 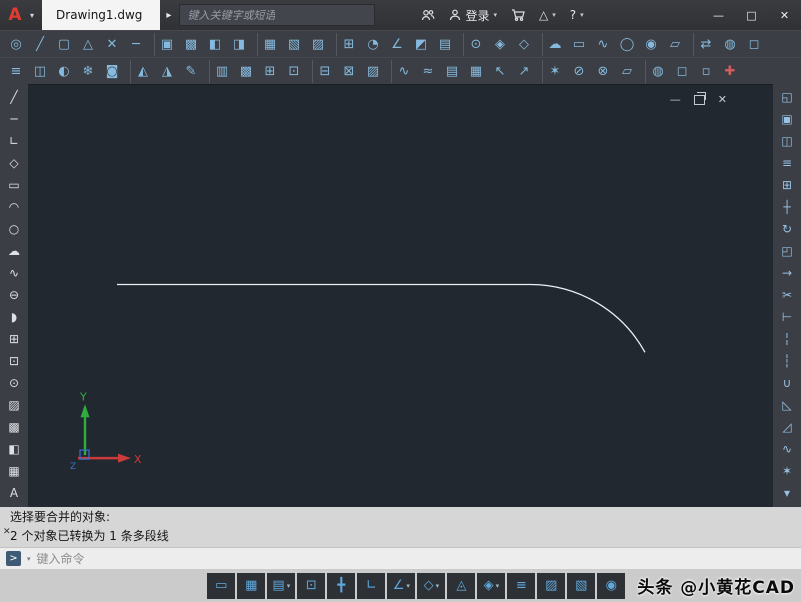 I want to click on minimize-button: —, so click(x=718, y=15).